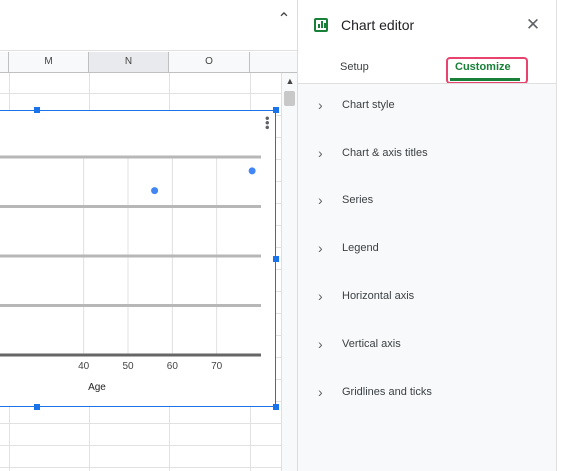  I want to click on section-label: Chart & axis titles, so click(385, 153).